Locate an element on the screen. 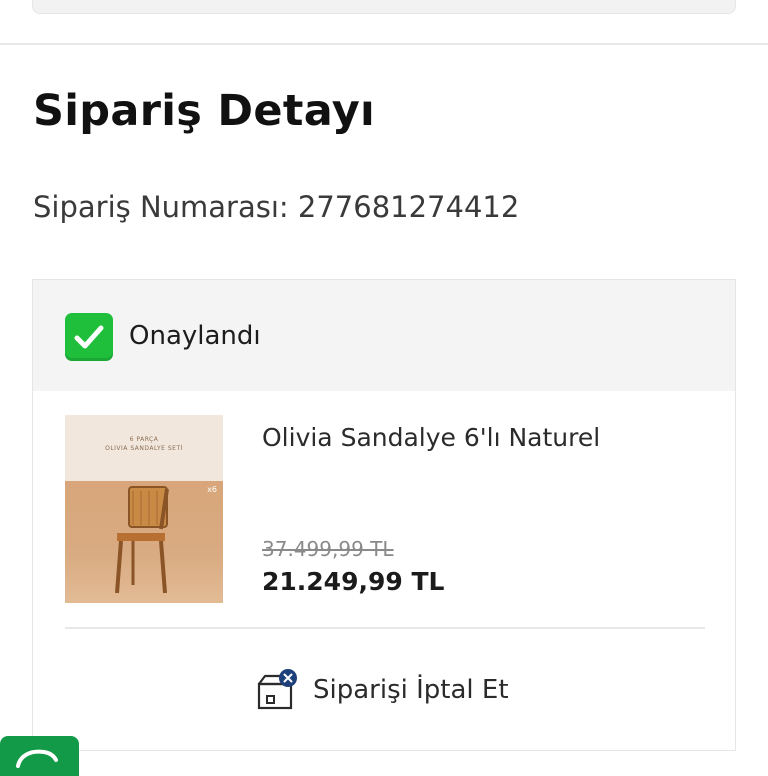 This screenshot has width=768, height=776. status-label: Onaylandı is located at coordinates (195, 336).